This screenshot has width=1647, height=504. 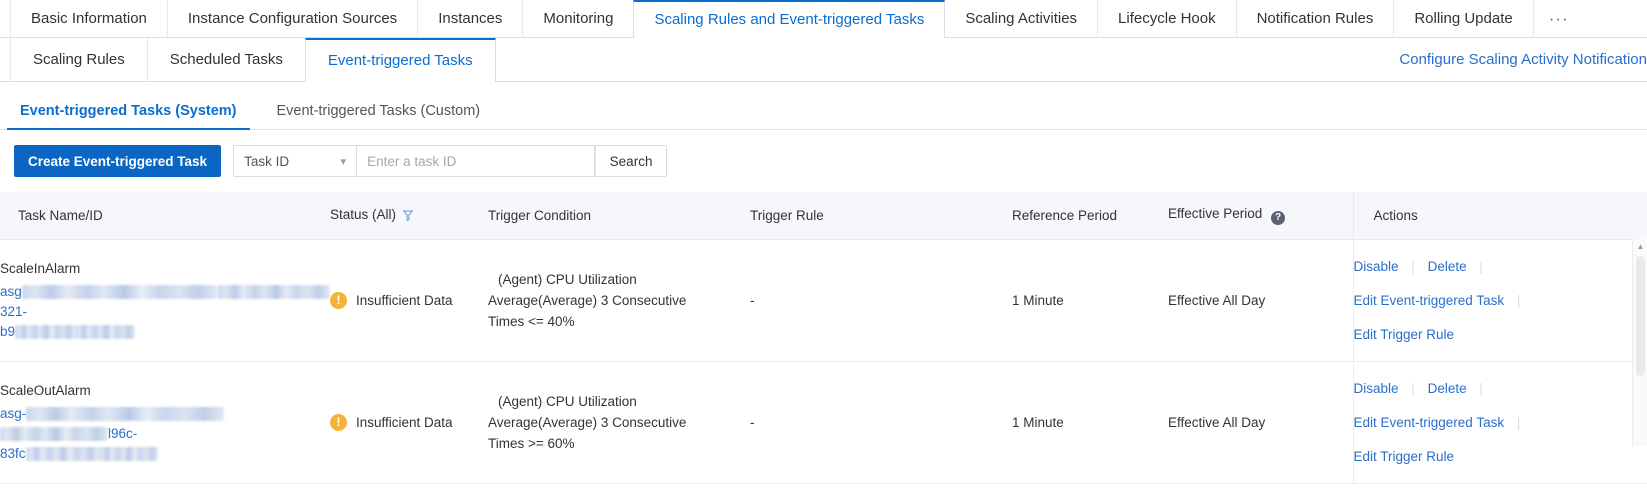 I want to click on filter-funnel-icon, so click(x=408, y=216).